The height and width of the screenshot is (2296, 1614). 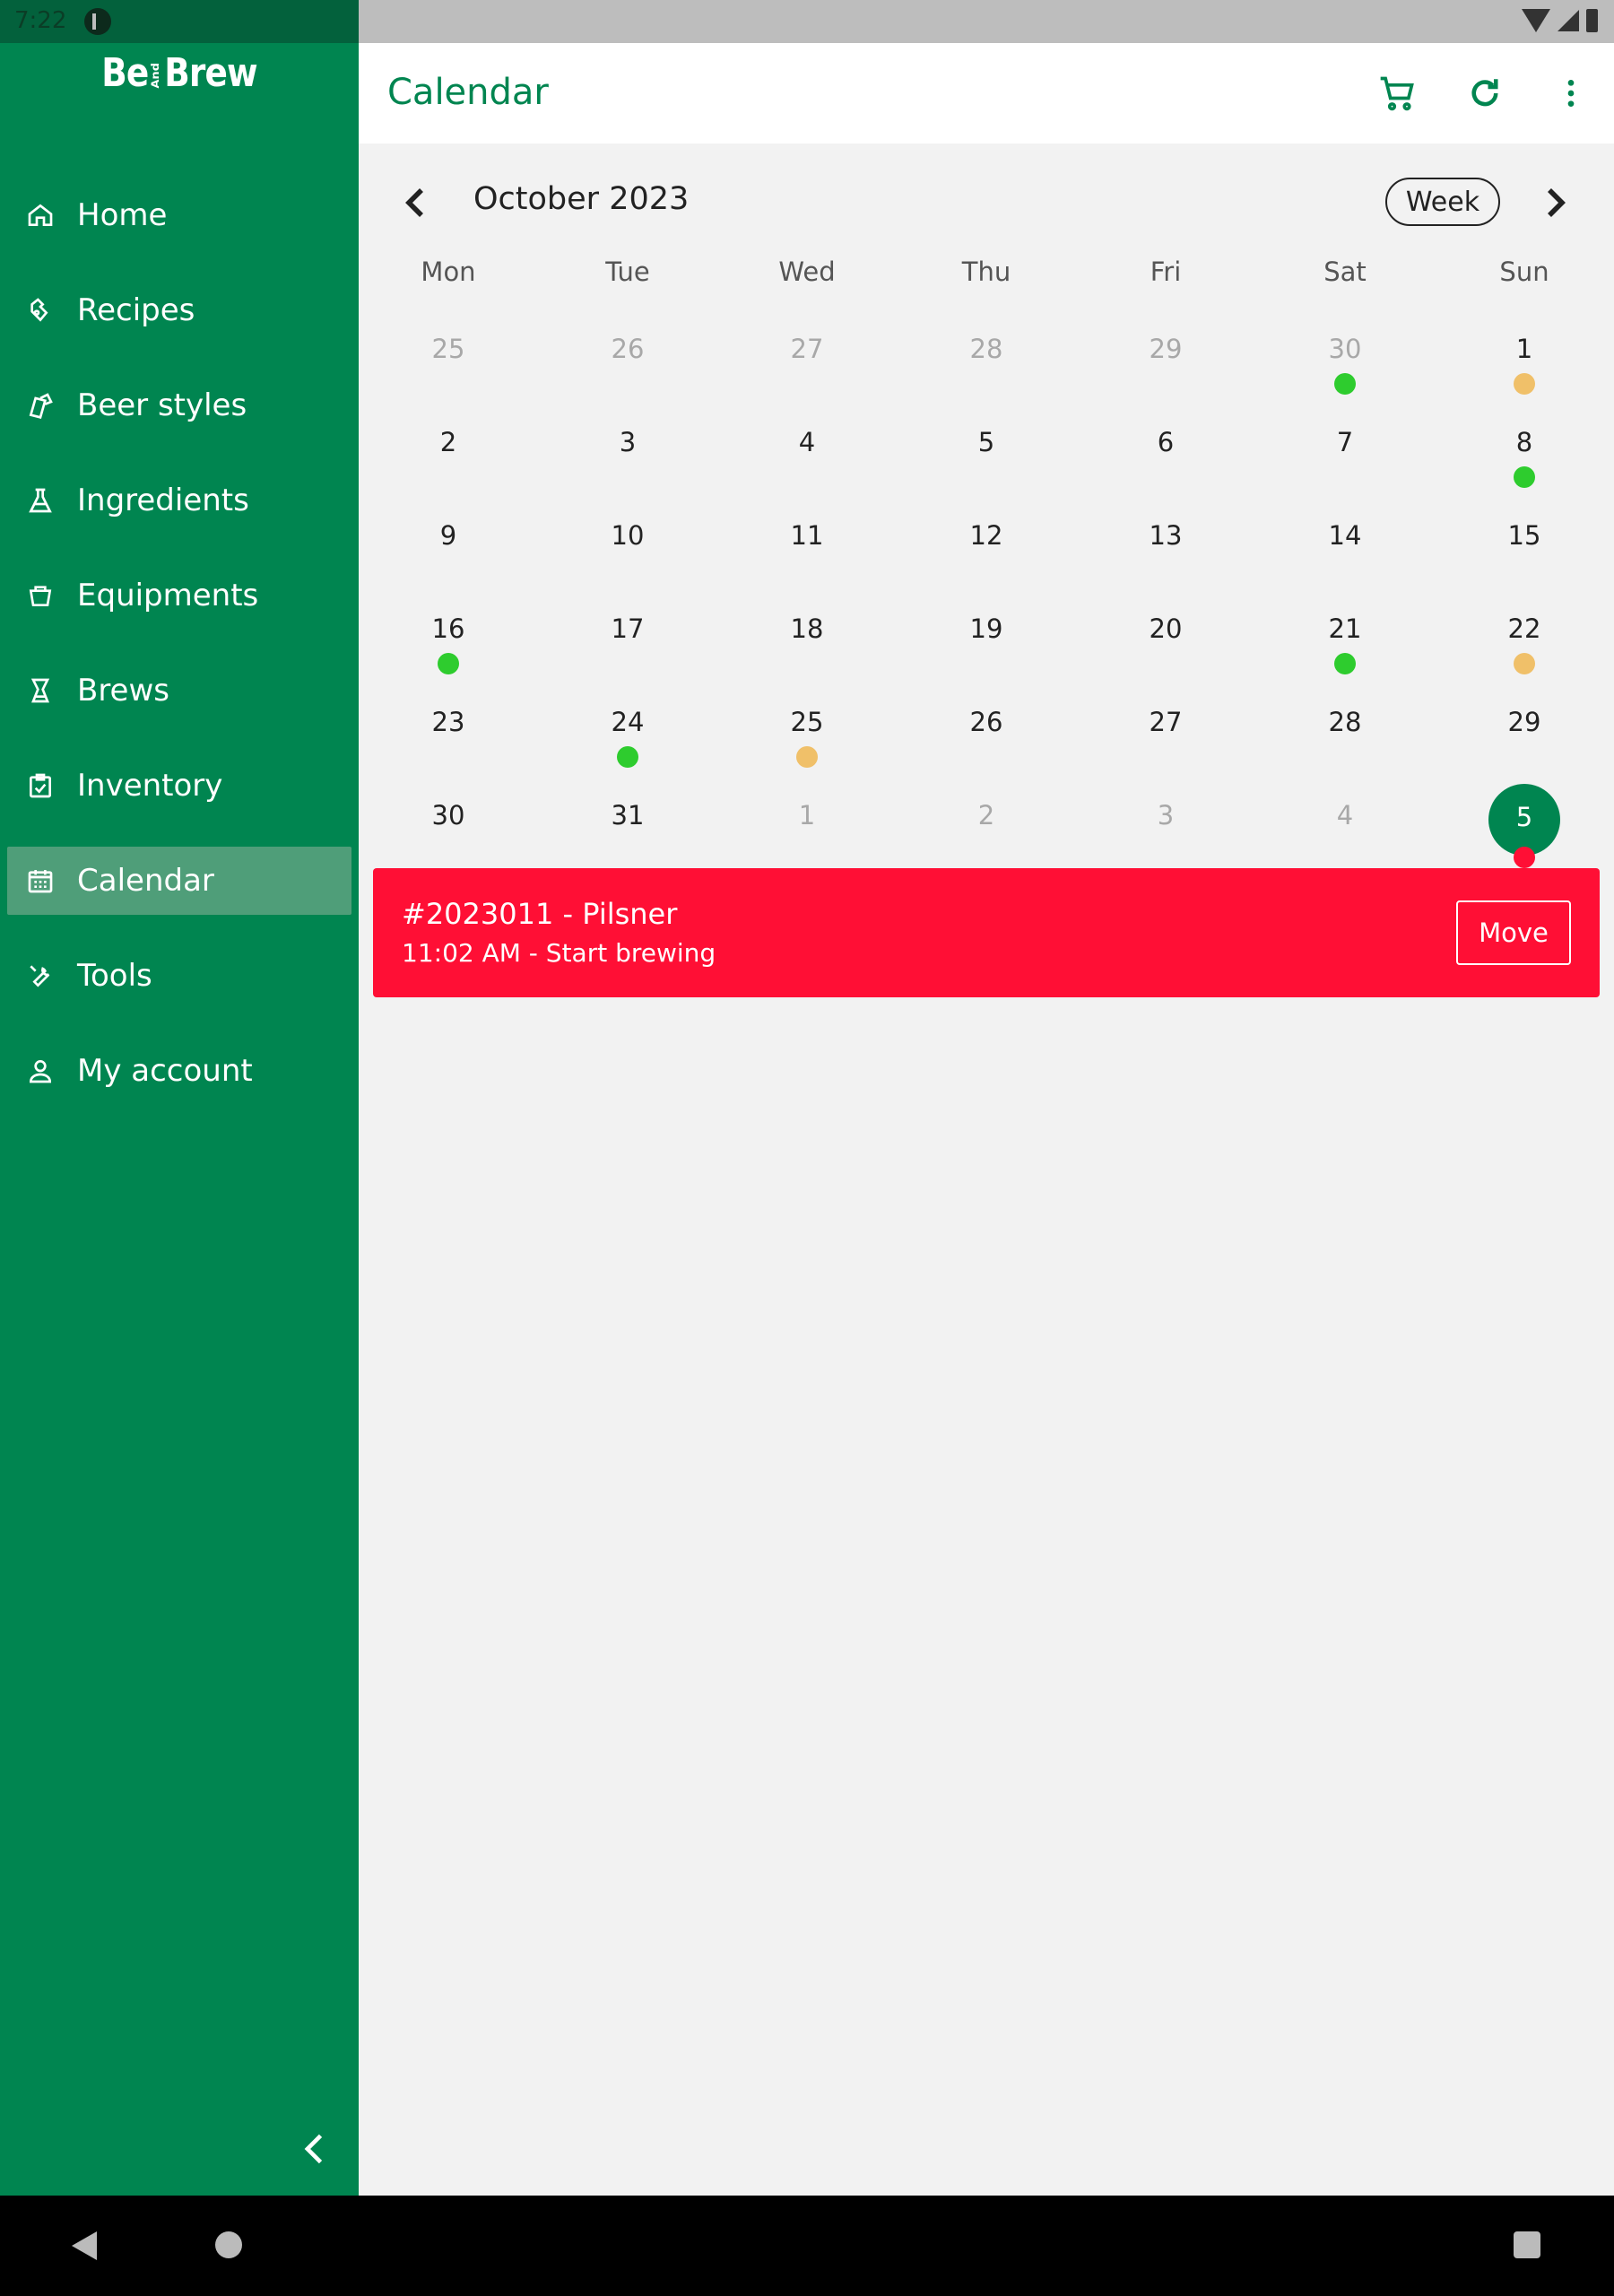 I want to click on battery-icon, so click(x=1592, y=20).